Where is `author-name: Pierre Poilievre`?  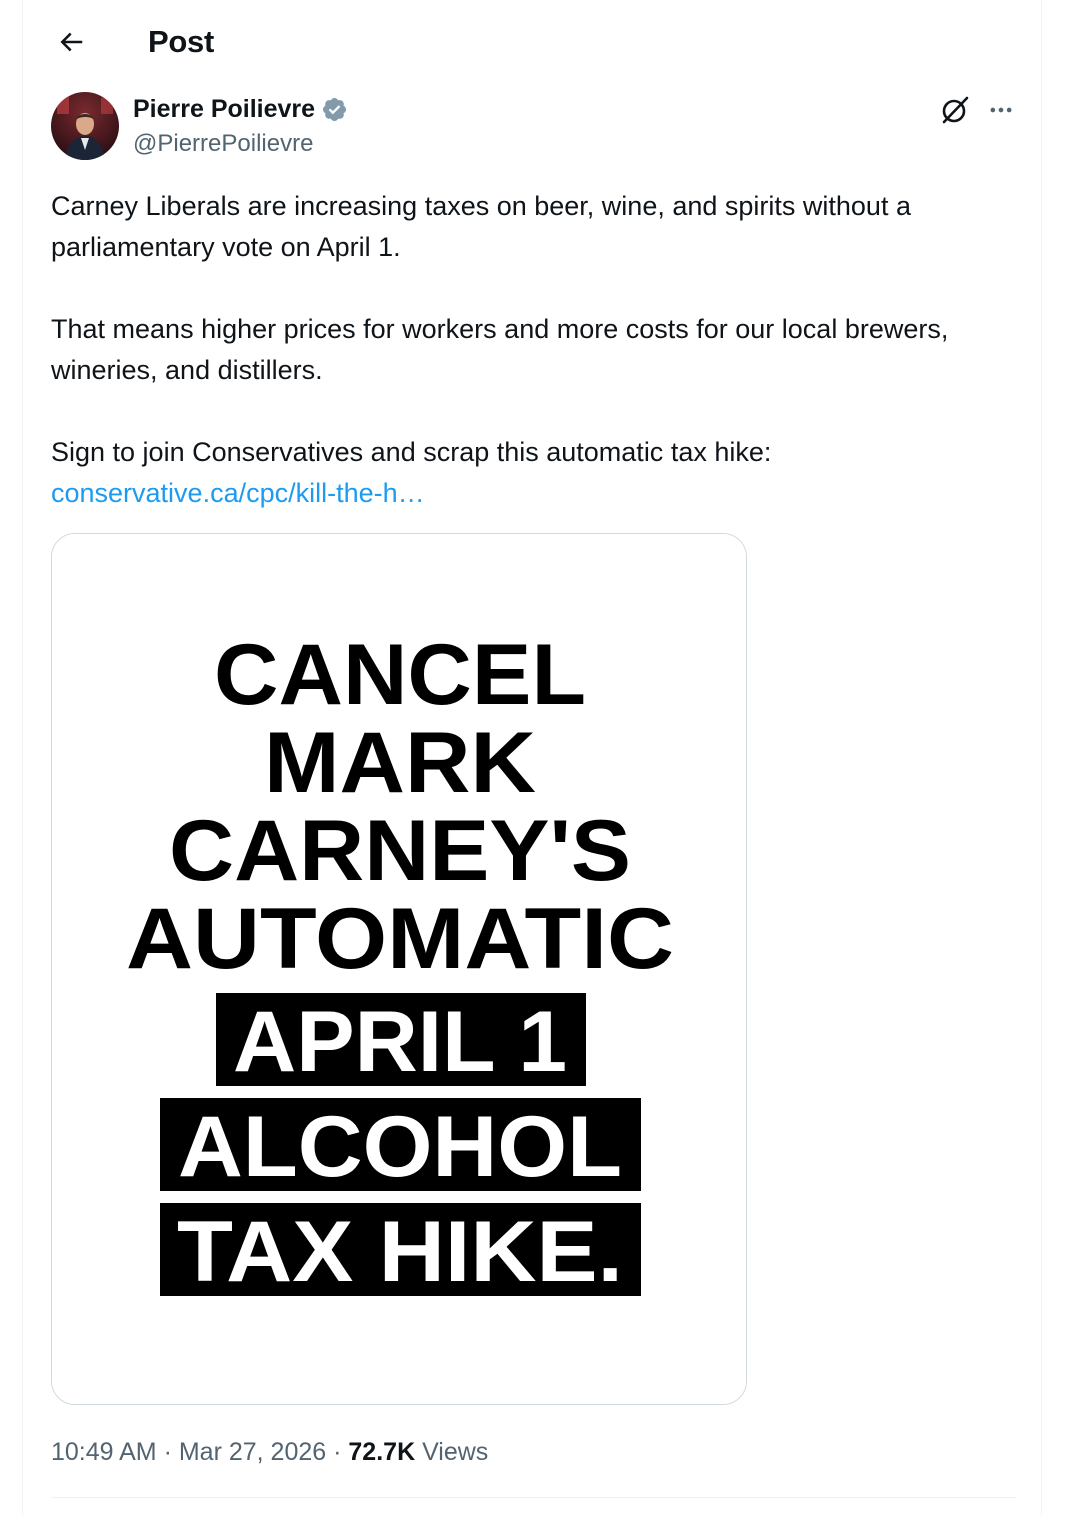 author-name: Pierre Poilievre is located at coordinates (240, 109).